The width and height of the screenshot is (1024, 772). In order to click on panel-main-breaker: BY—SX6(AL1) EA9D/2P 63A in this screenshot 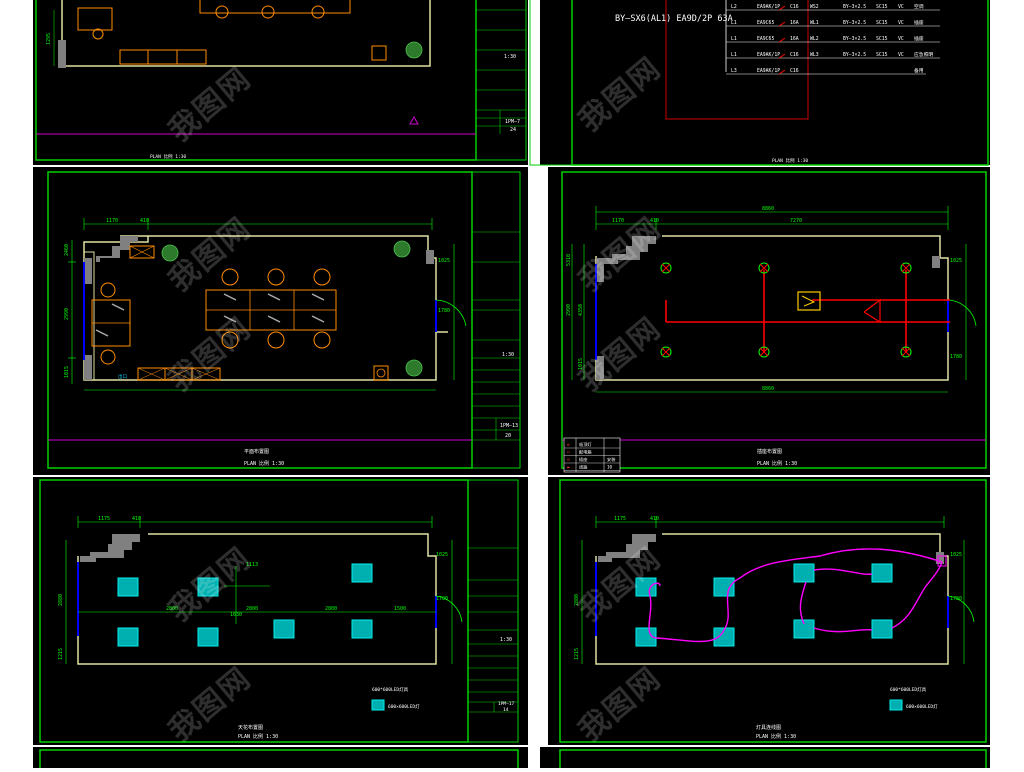, I will do `click(674, 19)`.